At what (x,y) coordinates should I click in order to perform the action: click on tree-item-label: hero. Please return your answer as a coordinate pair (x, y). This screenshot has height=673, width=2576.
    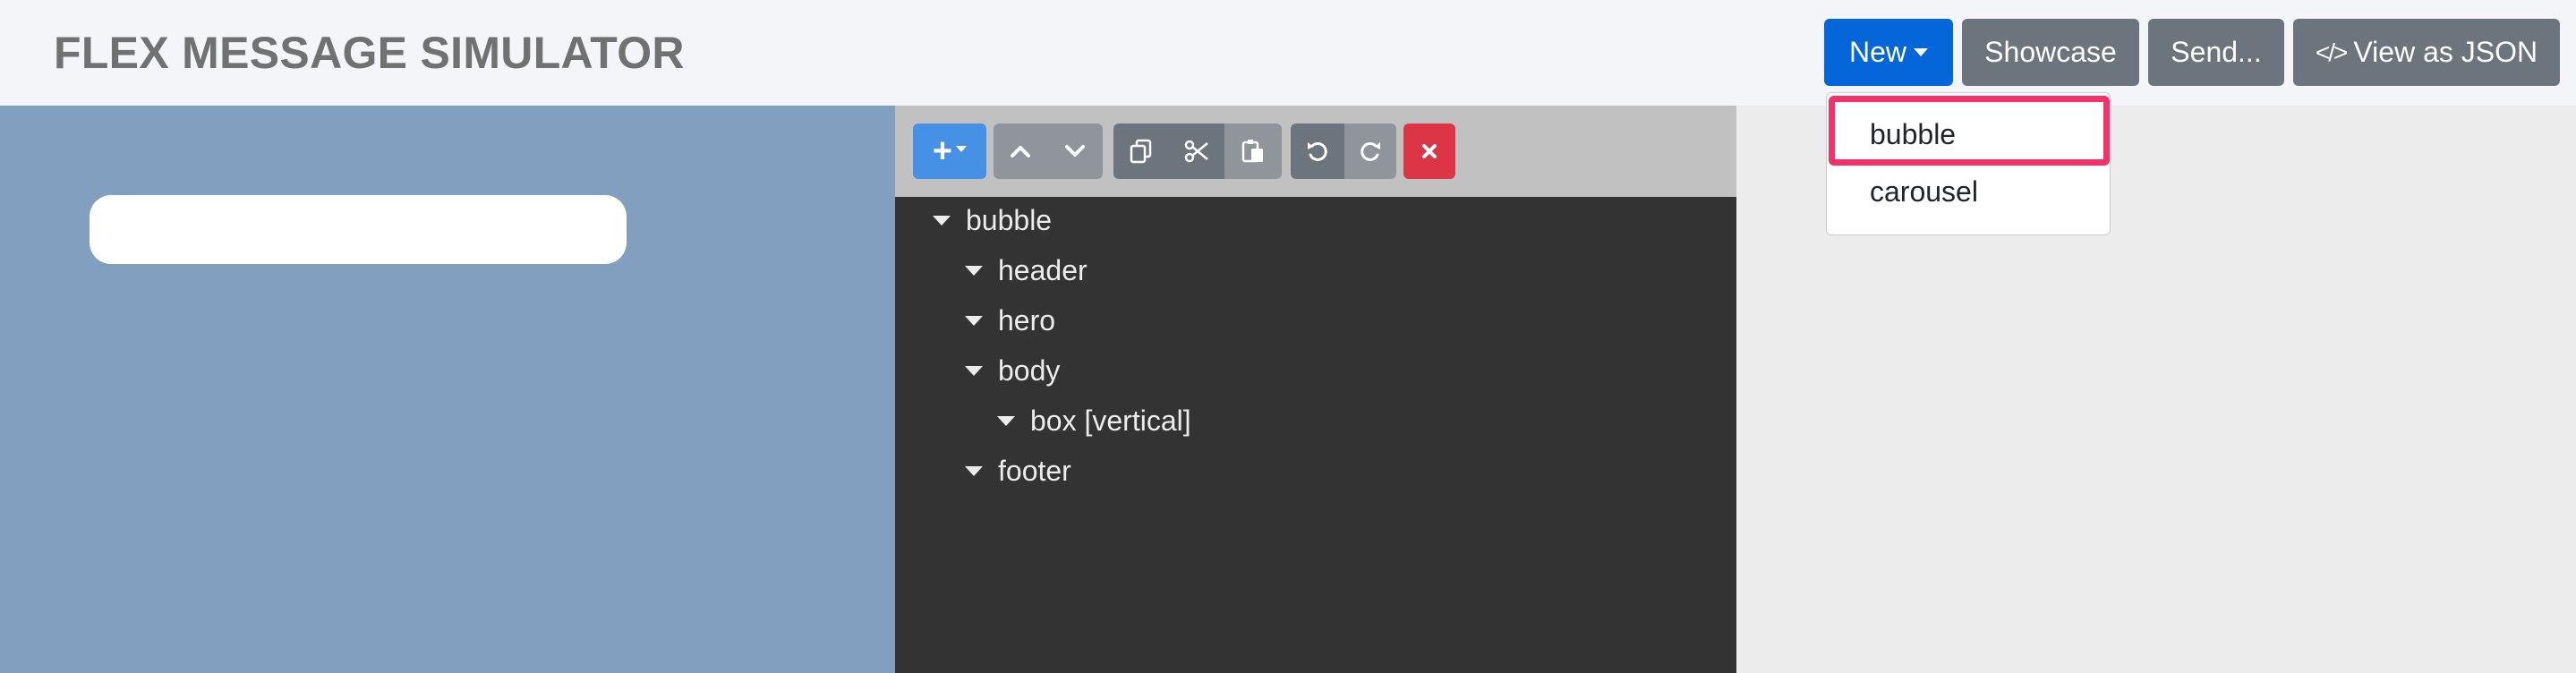
    Looking at the image, I should click on (1027, 320).